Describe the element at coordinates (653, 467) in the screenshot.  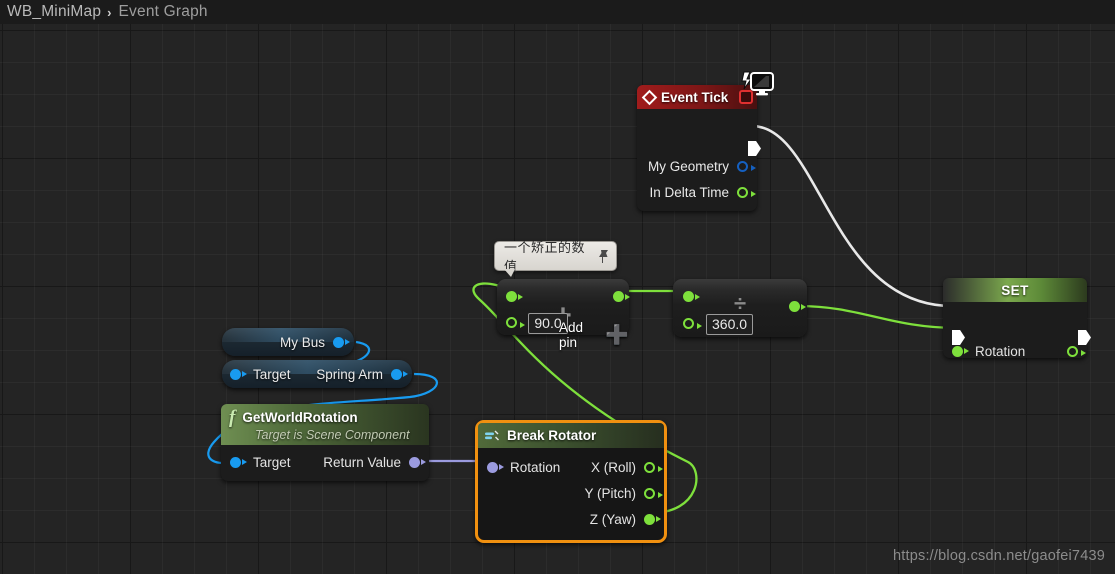
I see `break-output-pin-x-roll` at that location.